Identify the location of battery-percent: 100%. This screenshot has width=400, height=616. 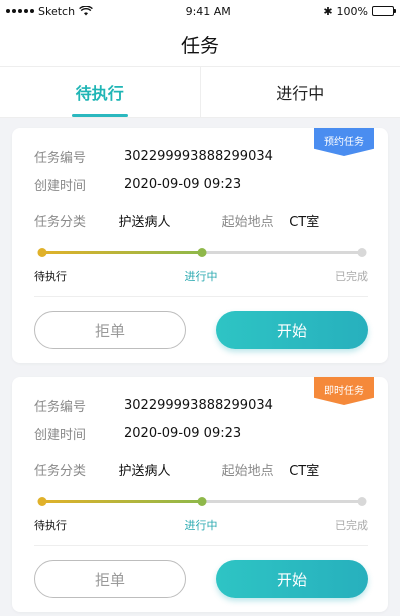
(352, 11).